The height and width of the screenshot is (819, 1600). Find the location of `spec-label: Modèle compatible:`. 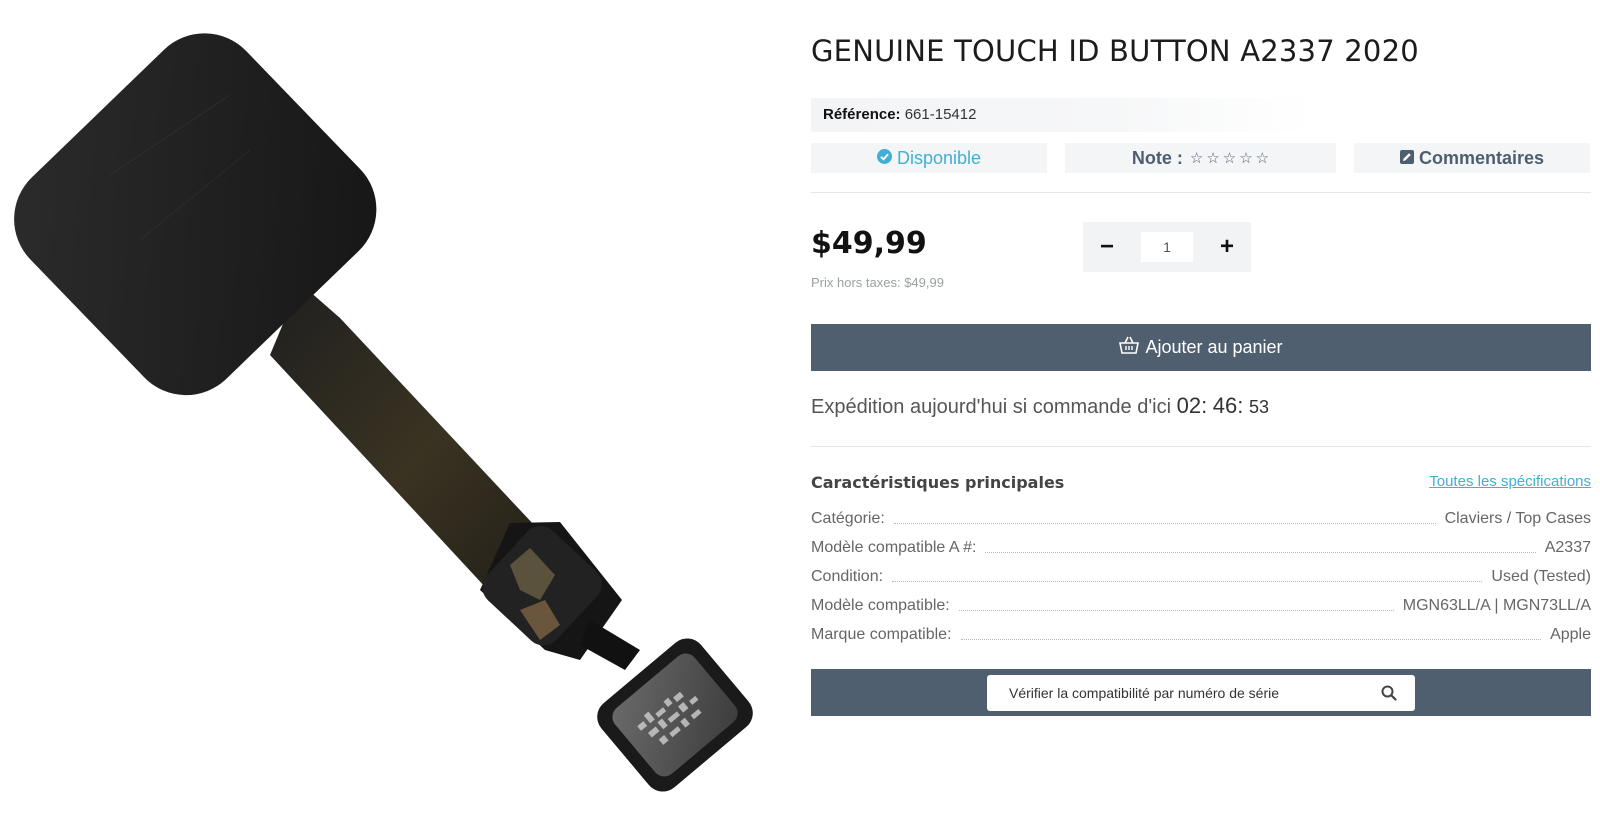

spec-label: Modèle compatible: is located at coordinates (880, 605).